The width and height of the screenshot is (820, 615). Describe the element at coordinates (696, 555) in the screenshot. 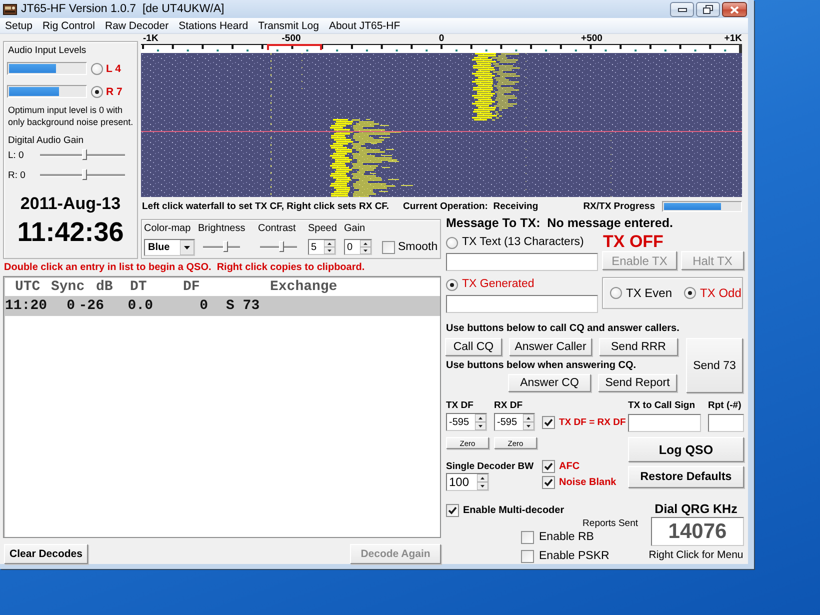

I see `dial-hint: Right Click for Menu` at that location.